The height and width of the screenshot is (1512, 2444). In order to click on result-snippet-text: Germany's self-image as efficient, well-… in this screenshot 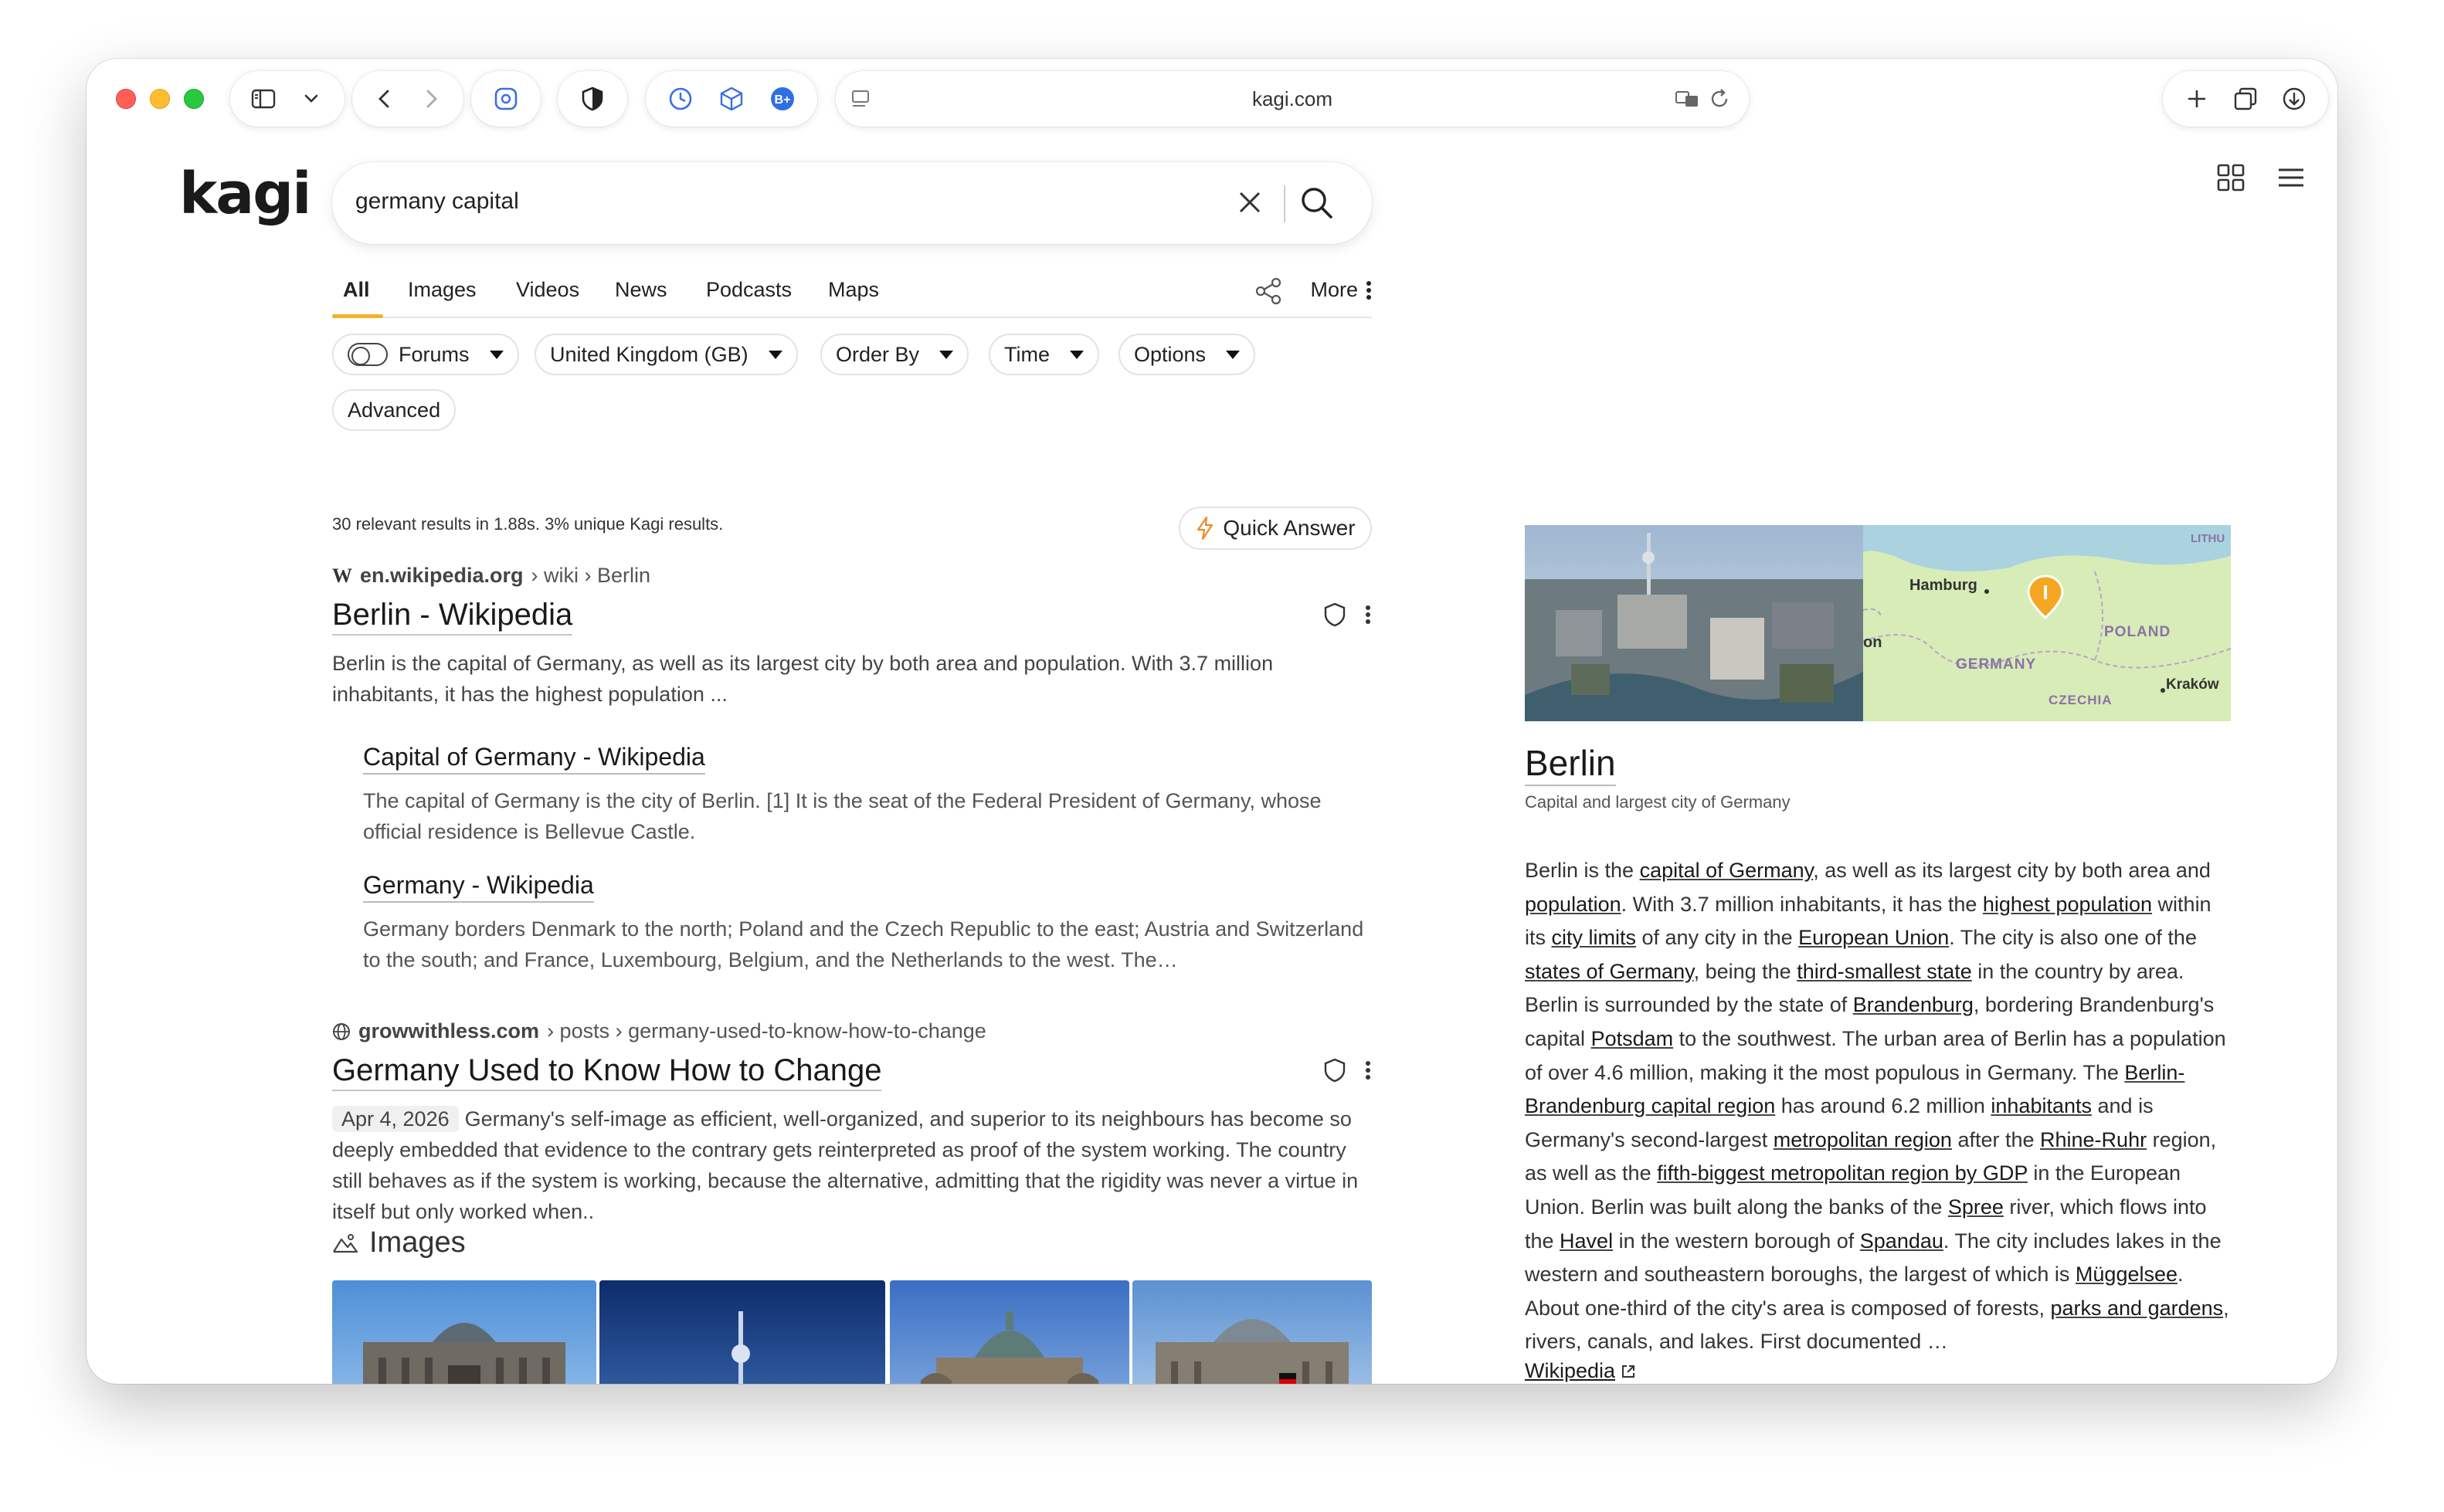, I will do `click(845, 1165)`.